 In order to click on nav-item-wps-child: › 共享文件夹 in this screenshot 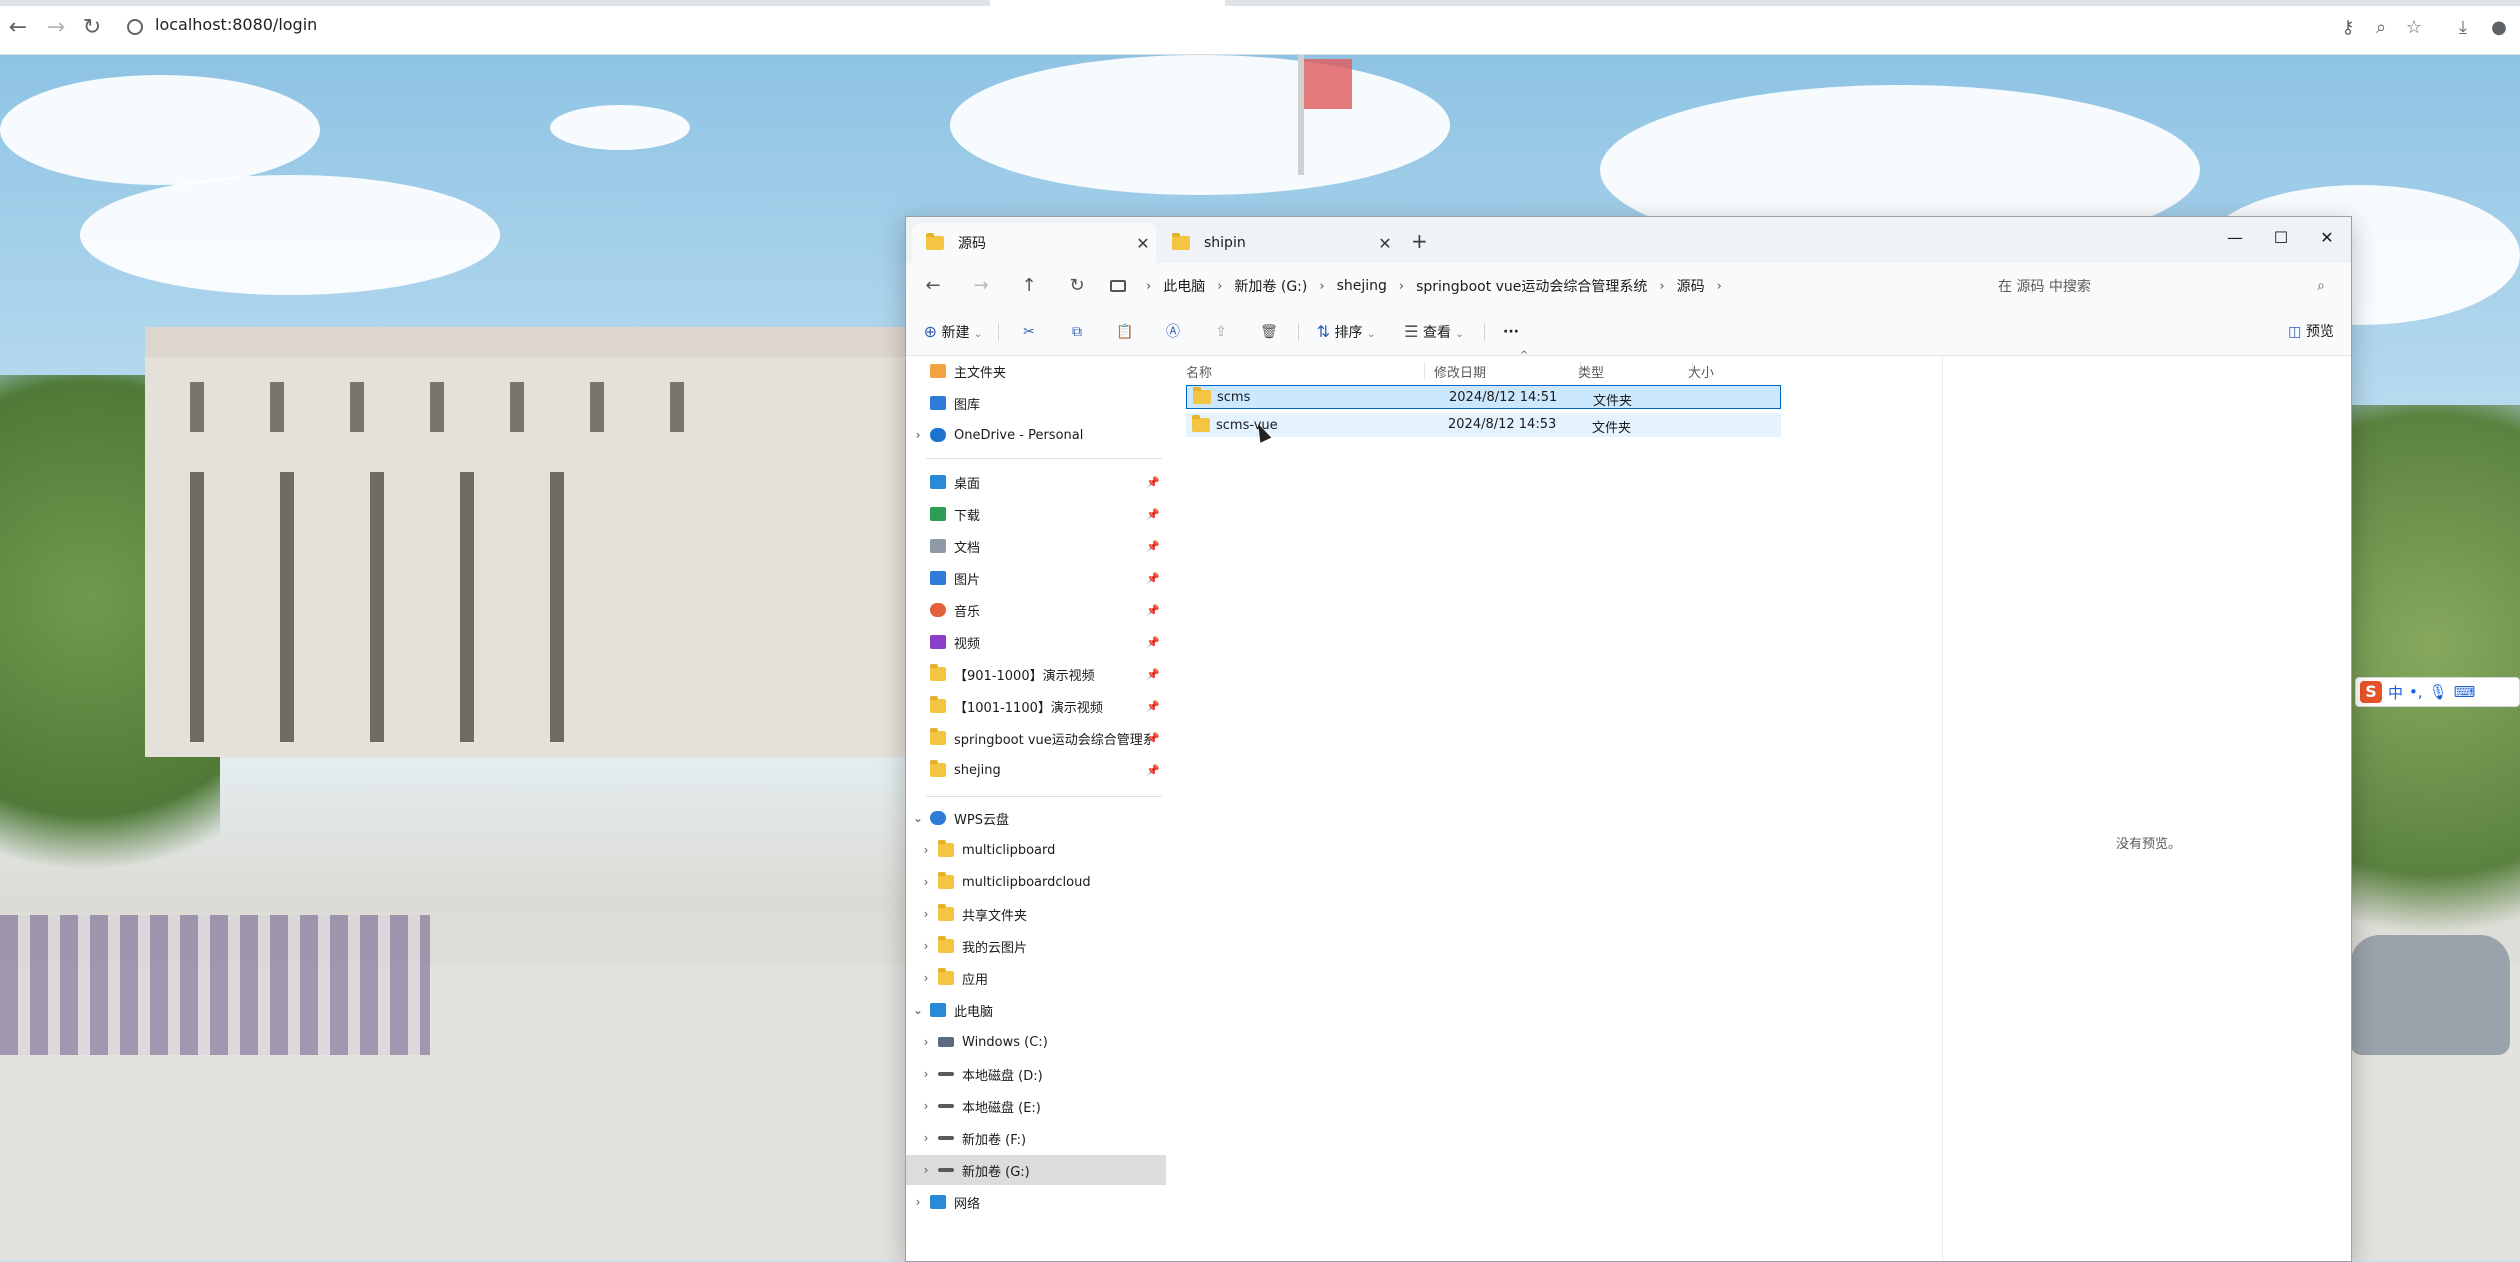, I will do `click(1036, 914)`.